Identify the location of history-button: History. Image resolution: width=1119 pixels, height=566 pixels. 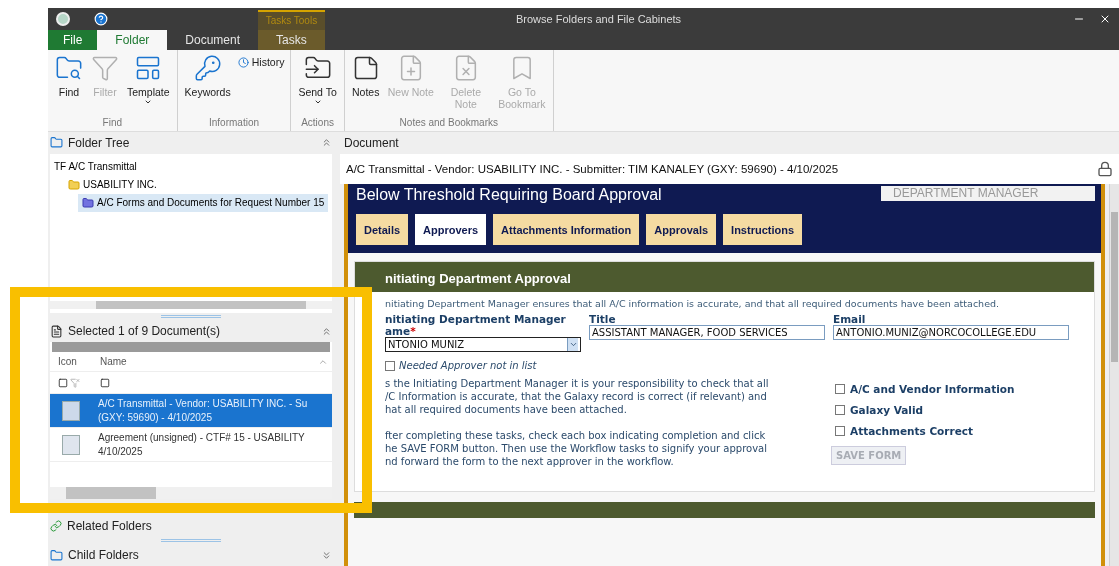
(261, 62).